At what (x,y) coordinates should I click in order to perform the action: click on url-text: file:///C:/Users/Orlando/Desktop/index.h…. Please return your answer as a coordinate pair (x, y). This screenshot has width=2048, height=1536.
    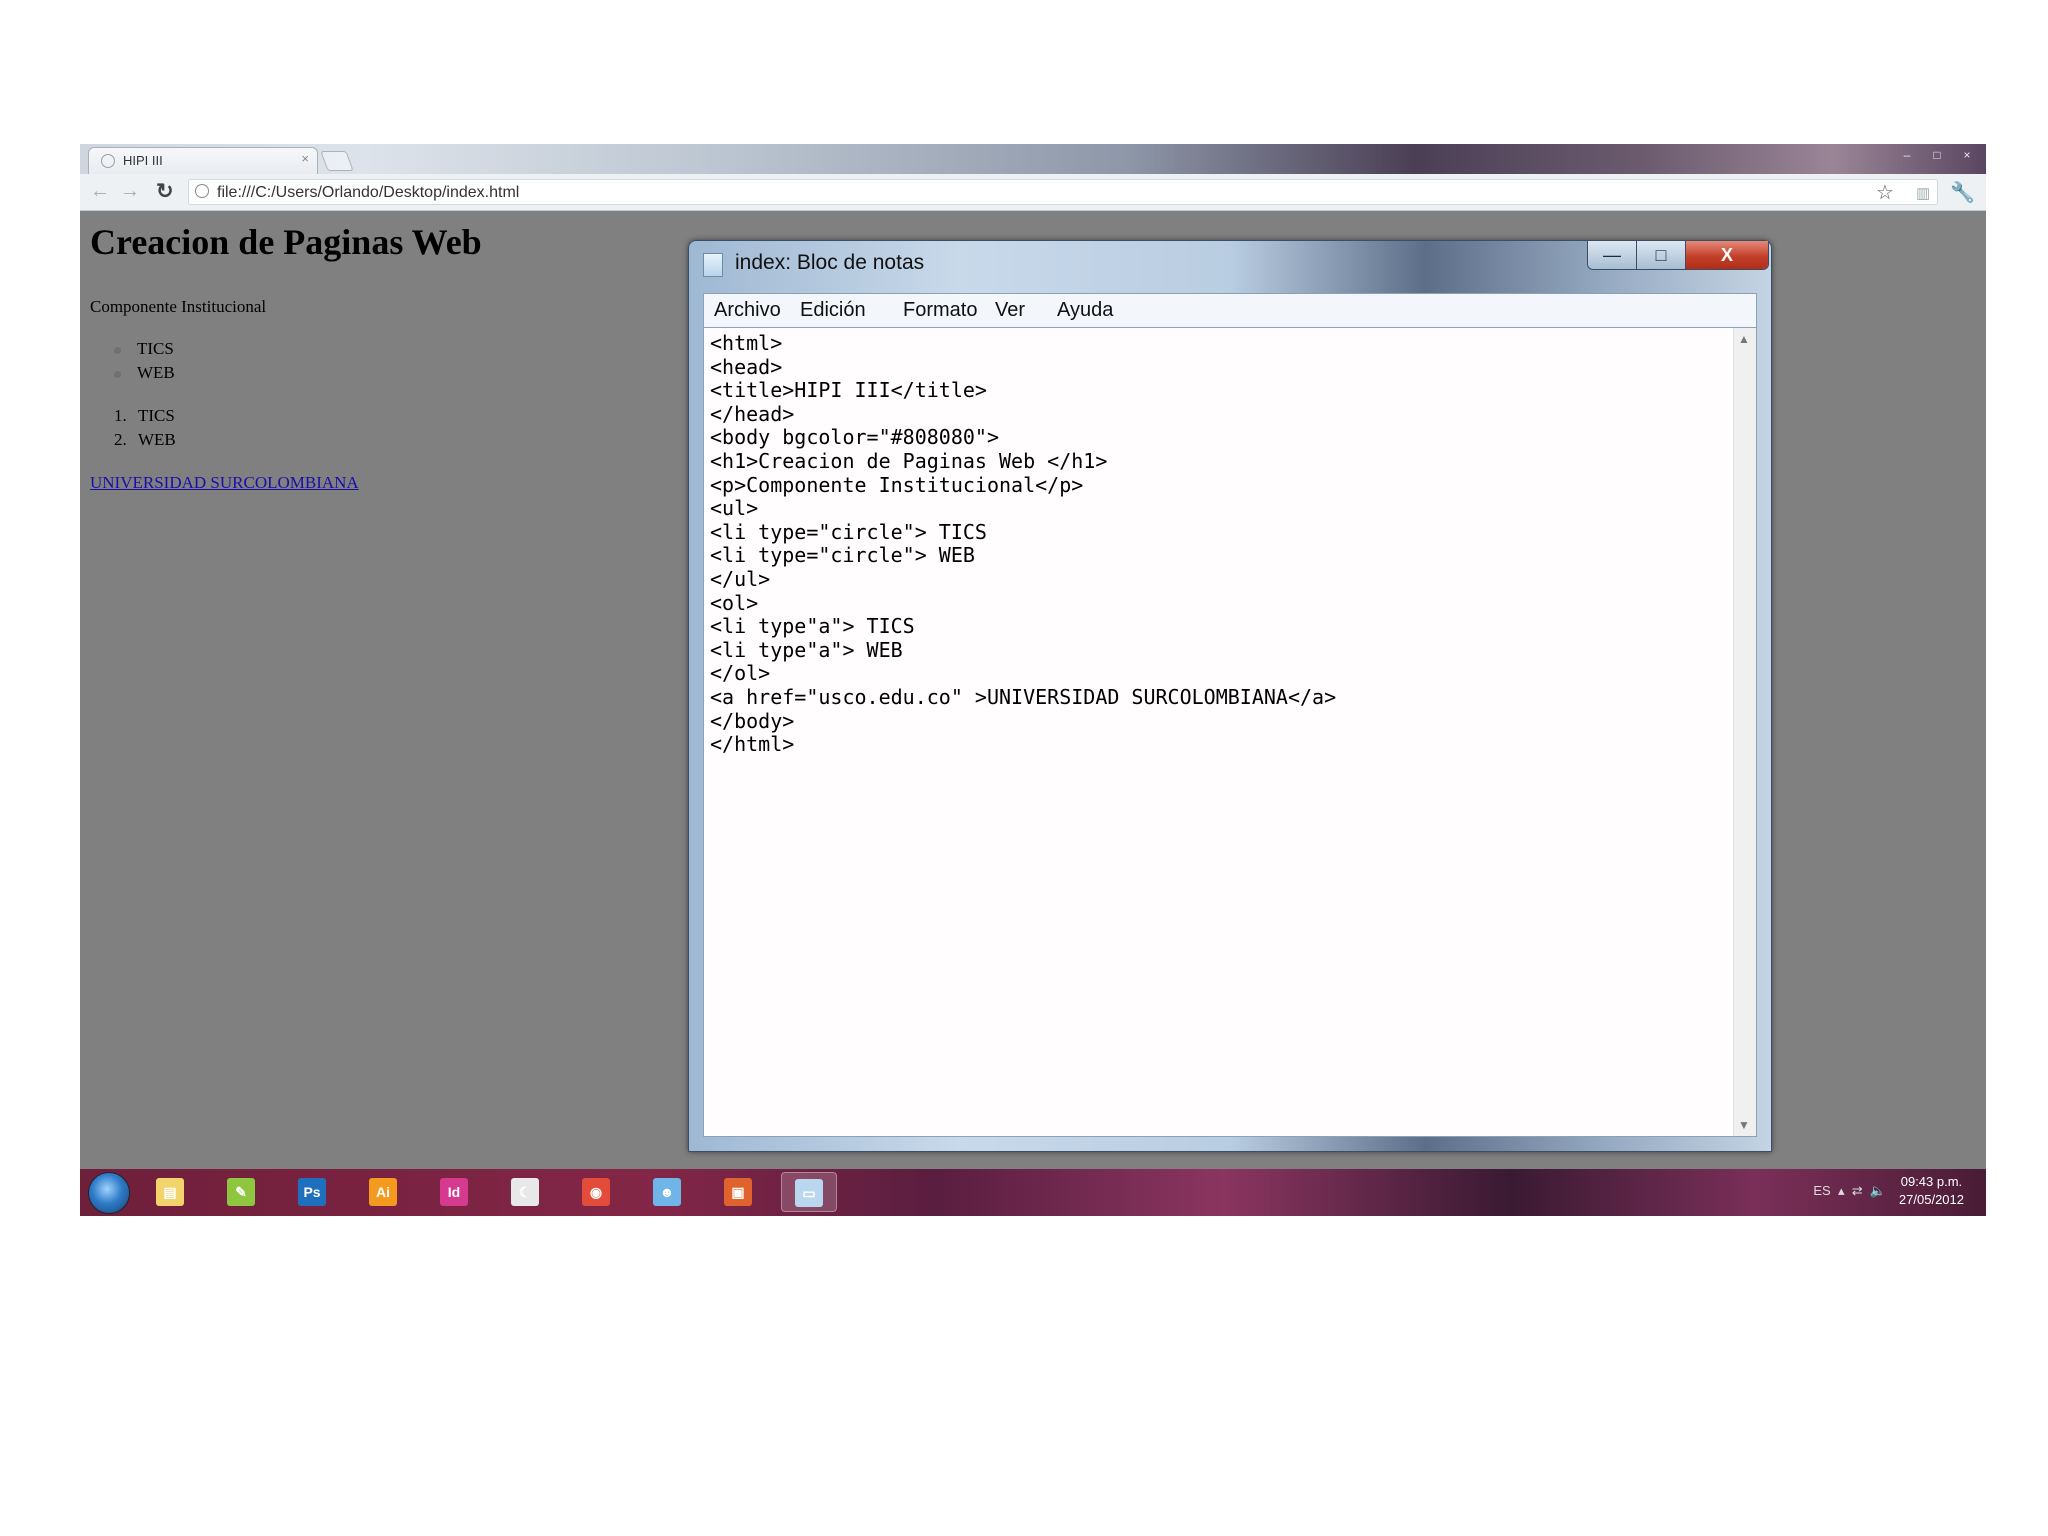
    Looking at the image, I should click on (368, 192).